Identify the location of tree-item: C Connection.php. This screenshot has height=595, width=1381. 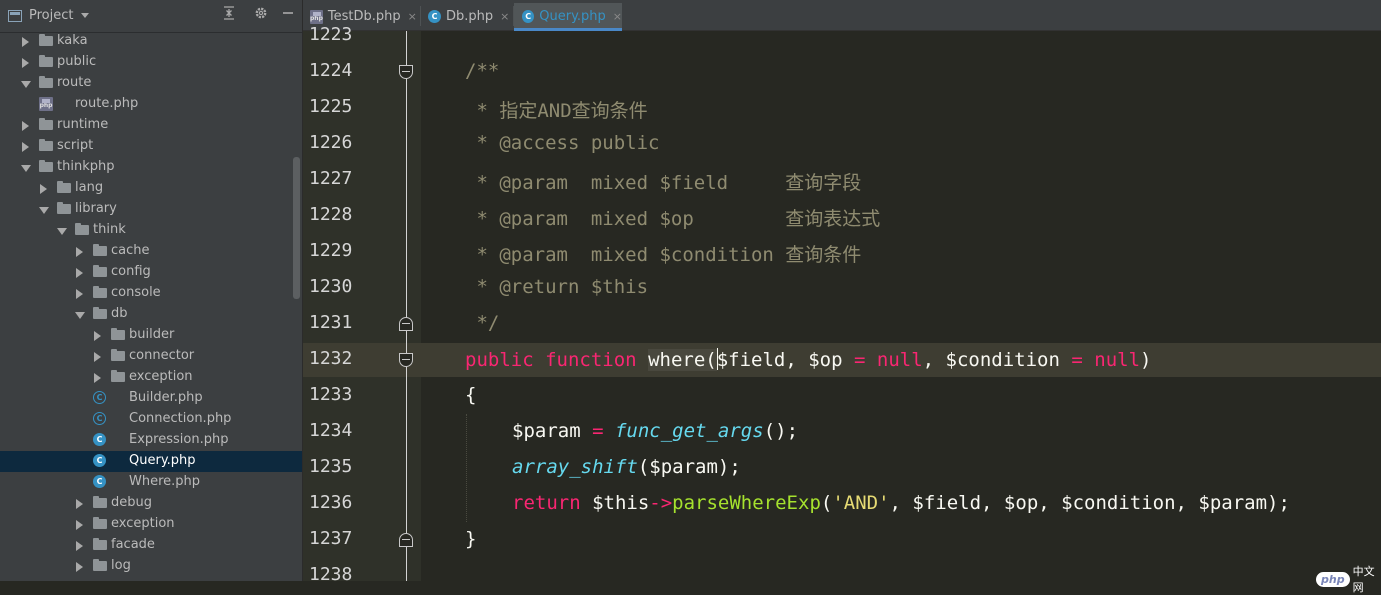
(151, 419).